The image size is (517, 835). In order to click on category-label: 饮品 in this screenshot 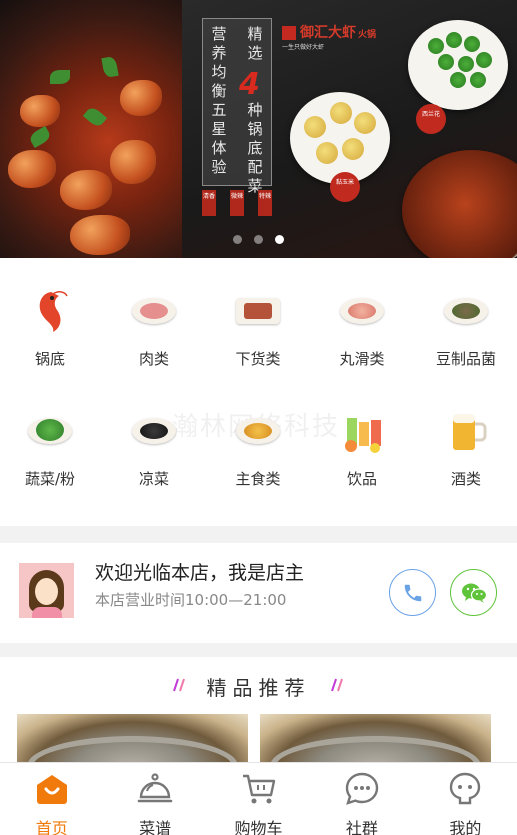, I will do `click(361, 479)`.